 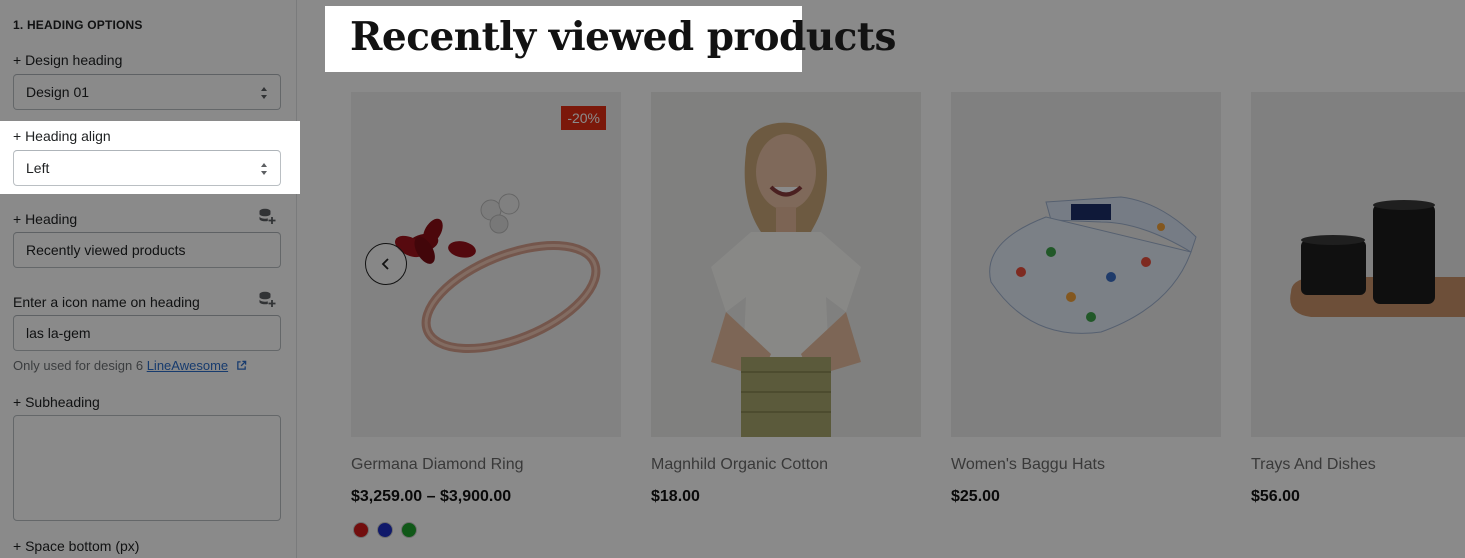 What do you see at coordinates (58, 92) in the screenshot?
I see `design-heading-value: Design 01` at bounding box center [58, 92].